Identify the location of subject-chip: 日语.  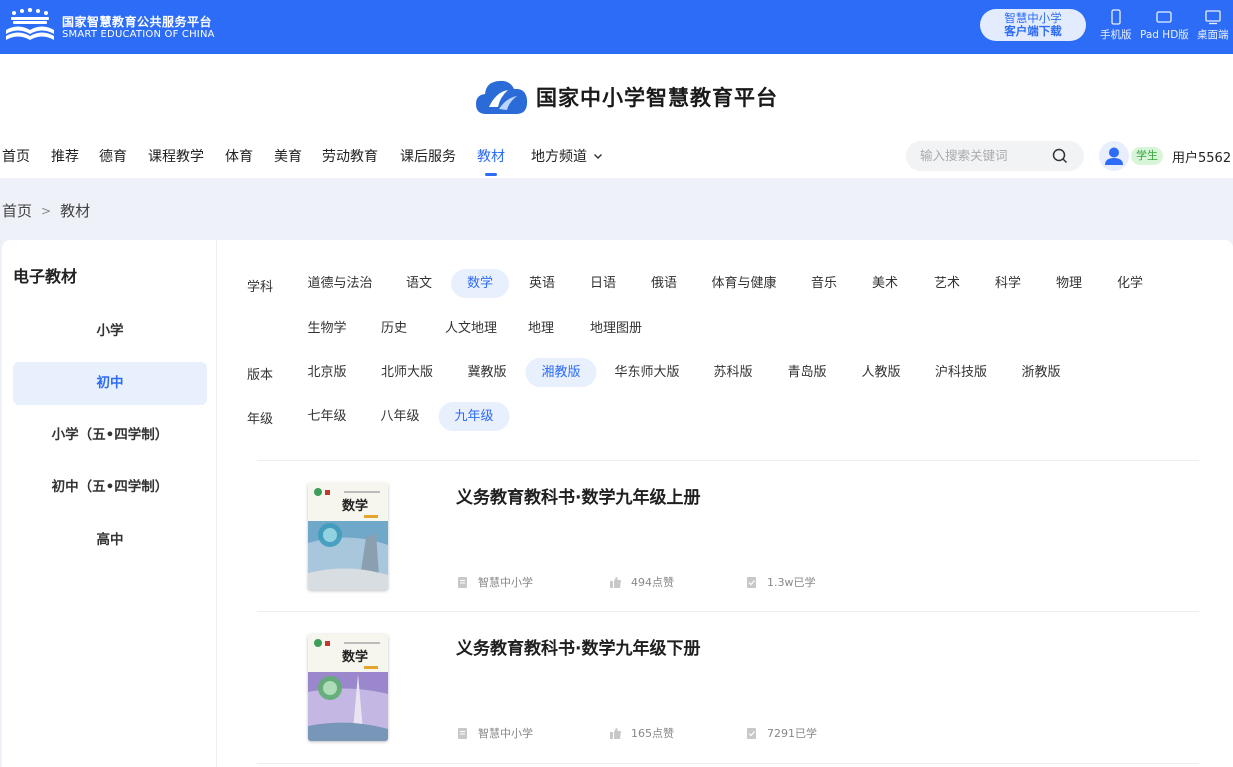
(603, 283).